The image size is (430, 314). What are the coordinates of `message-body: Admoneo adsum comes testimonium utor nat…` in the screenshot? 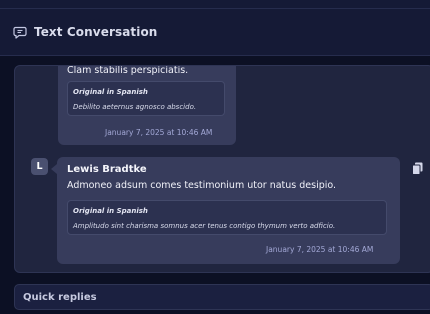 It's located at (202, 185).